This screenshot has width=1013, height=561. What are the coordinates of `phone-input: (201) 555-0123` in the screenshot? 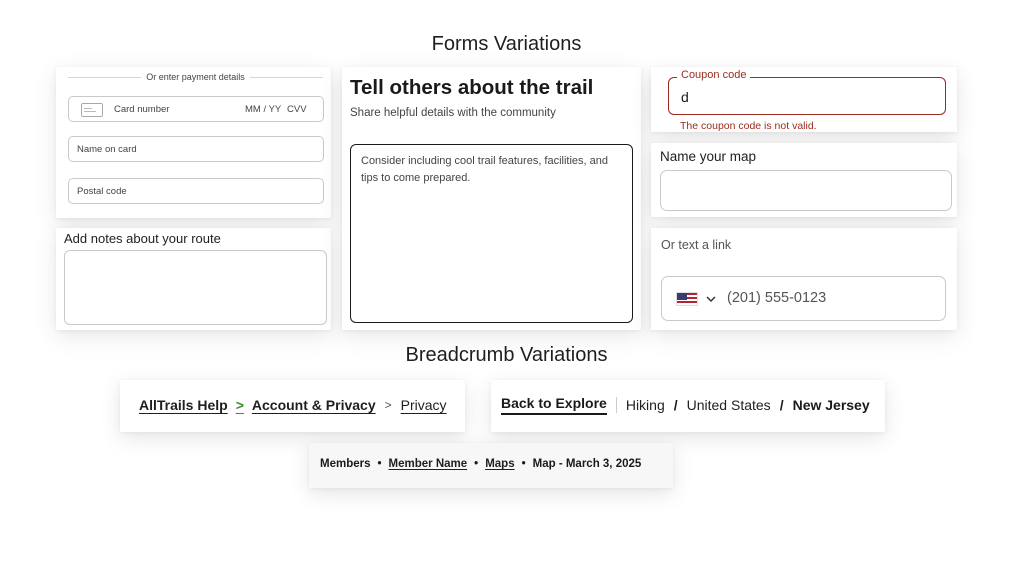 It's located at (803, 298).